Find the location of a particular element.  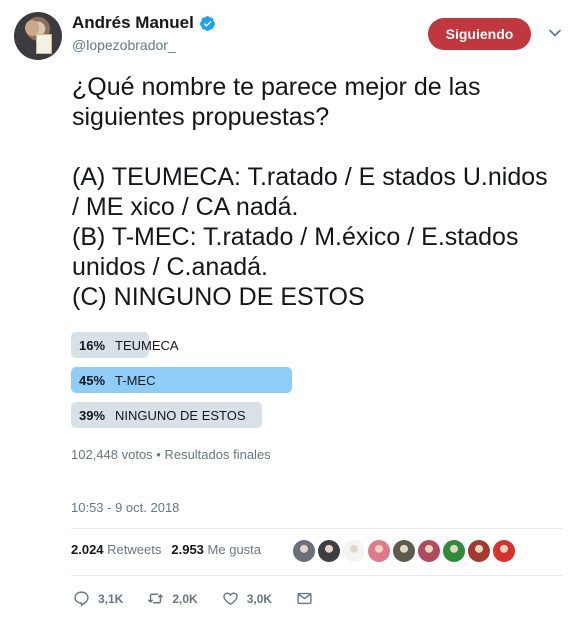

heart-icon is located at coordinates (230, 598).